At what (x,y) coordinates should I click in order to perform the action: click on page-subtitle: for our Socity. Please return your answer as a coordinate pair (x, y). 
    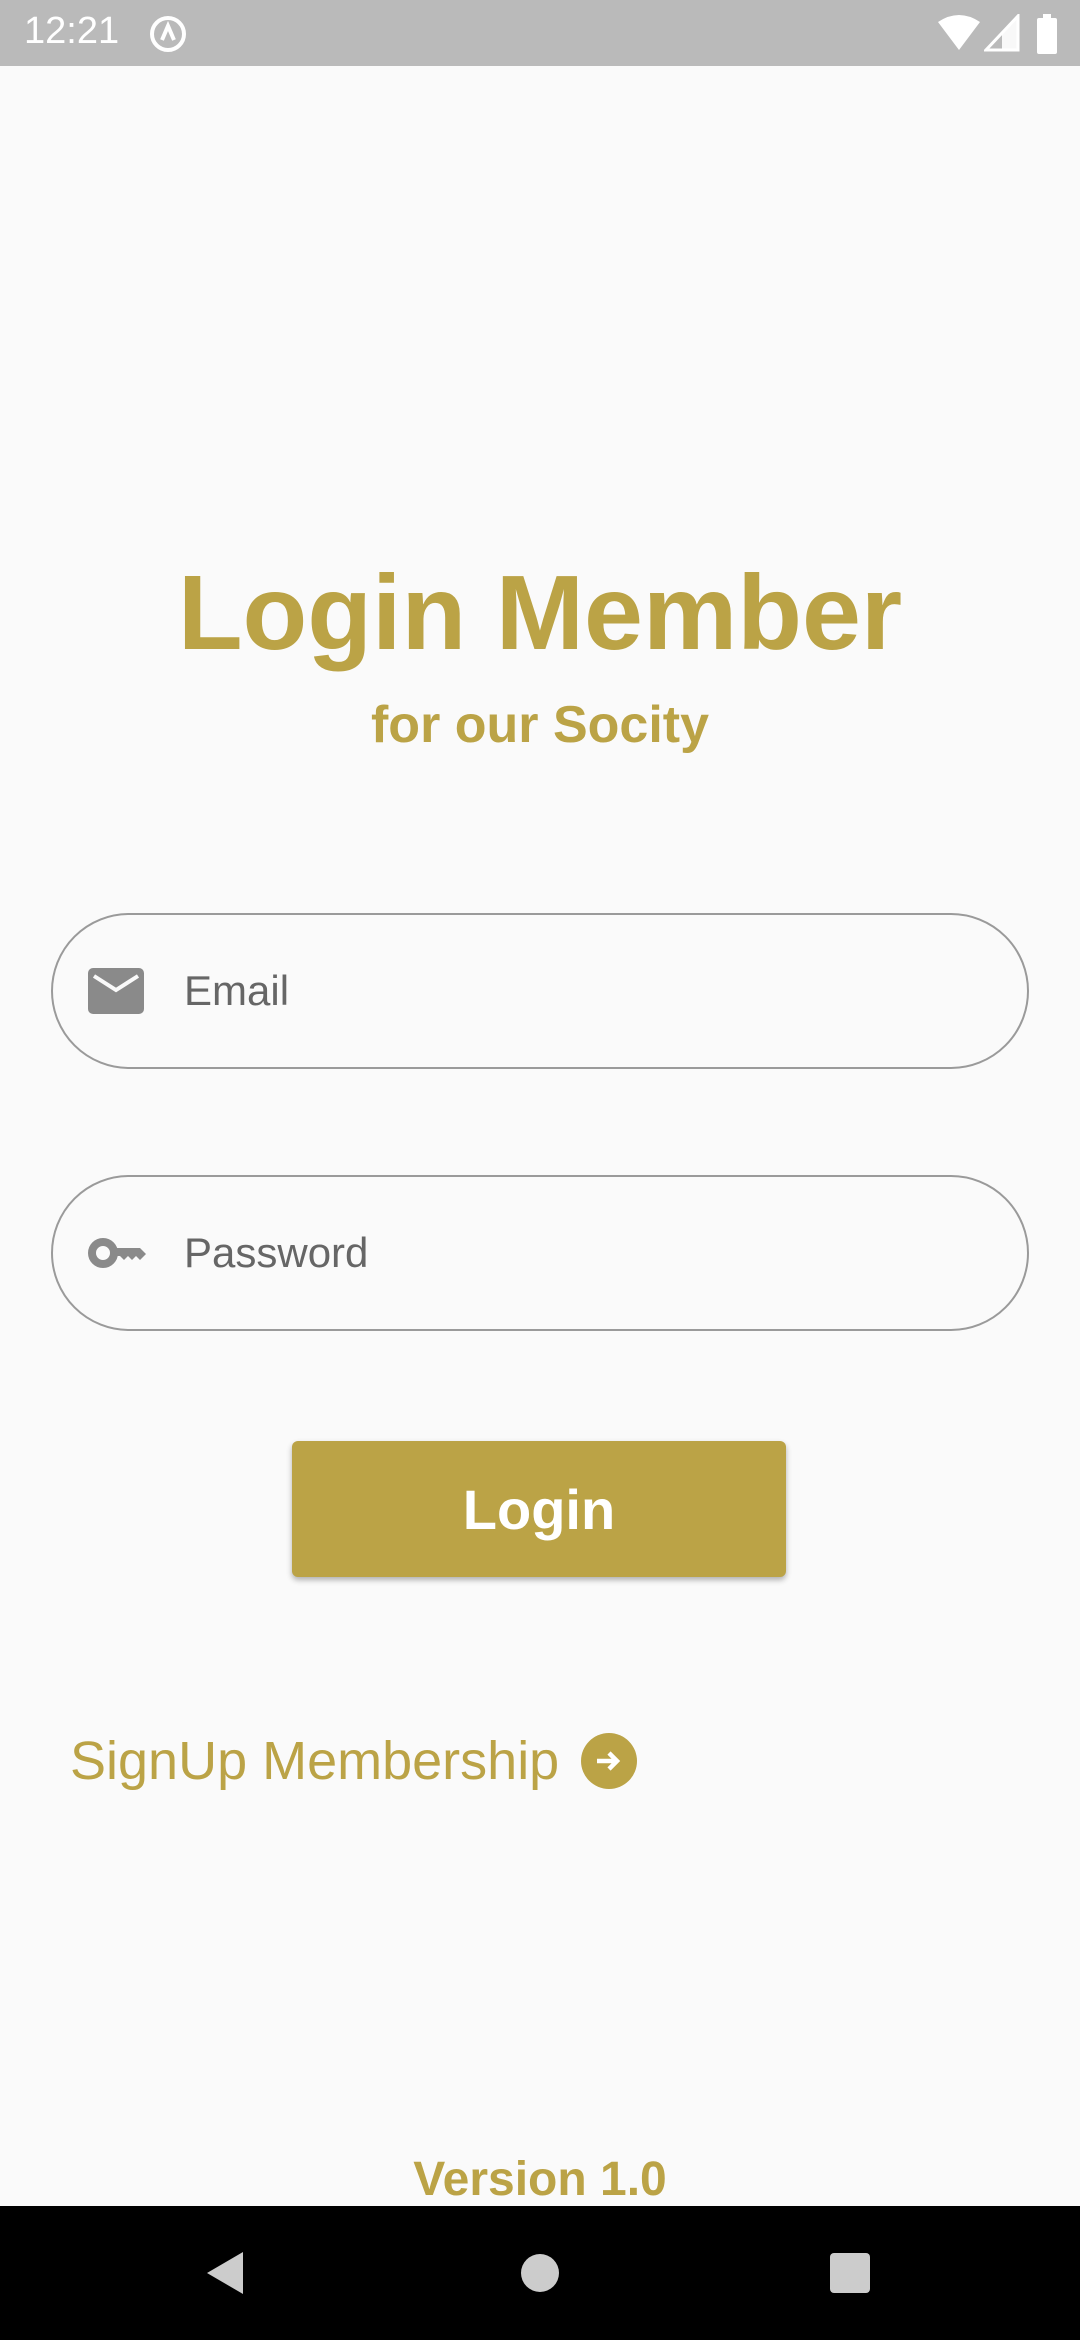
    Looking at the image, I should click on (540, 725).